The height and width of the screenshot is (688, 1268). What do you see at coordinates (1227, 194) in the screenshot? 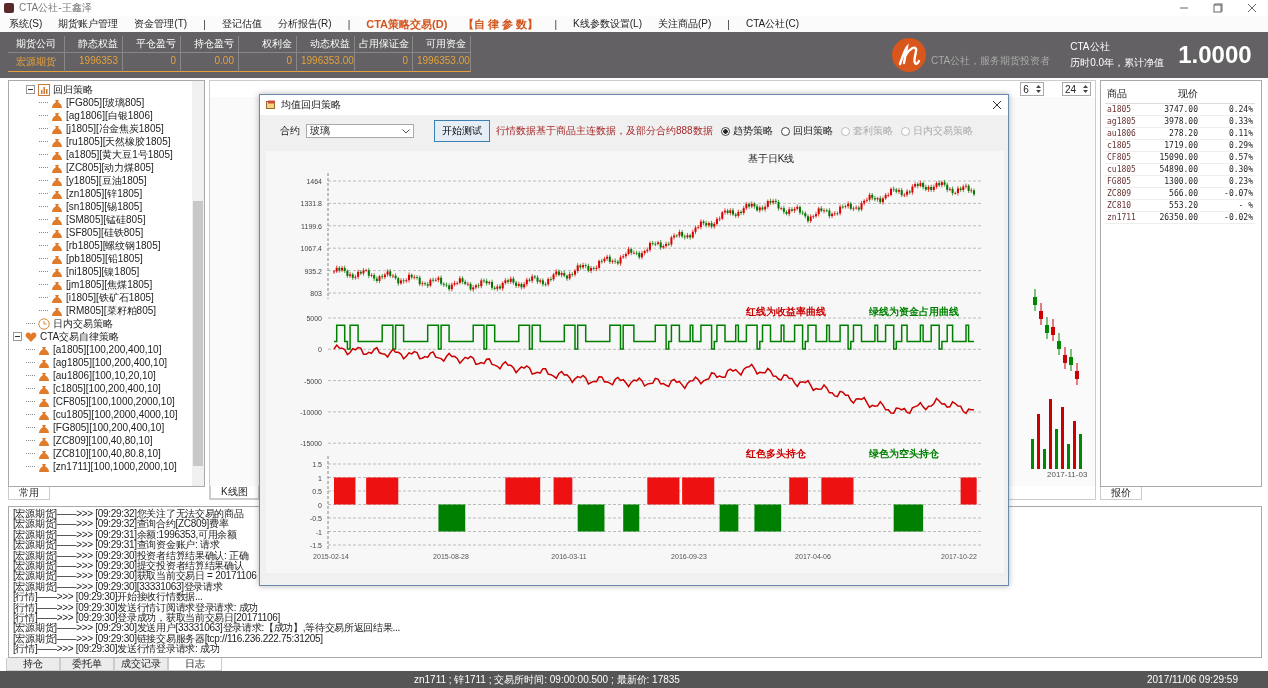
I see `table-cell: -0.07%` at bounding box center [1227, 194].